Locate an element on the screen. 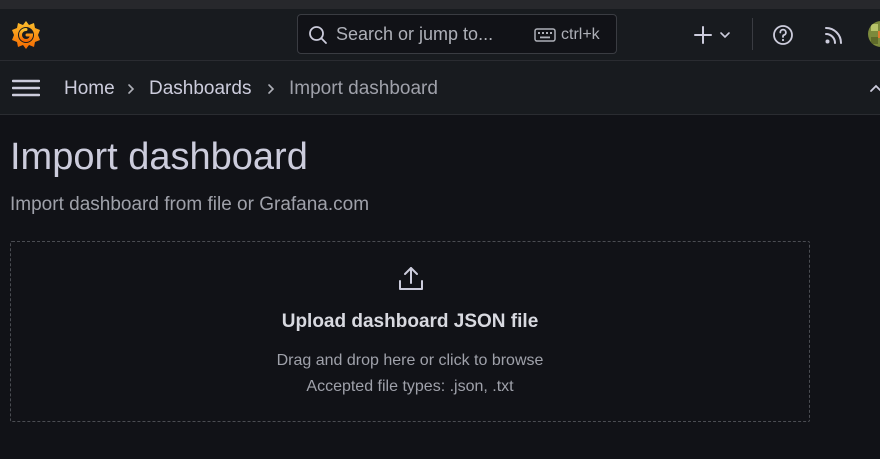 This screenshot has width=880, height=459. breadcrumb-dashboards: Dashboards is located at coordinates (200, 89).